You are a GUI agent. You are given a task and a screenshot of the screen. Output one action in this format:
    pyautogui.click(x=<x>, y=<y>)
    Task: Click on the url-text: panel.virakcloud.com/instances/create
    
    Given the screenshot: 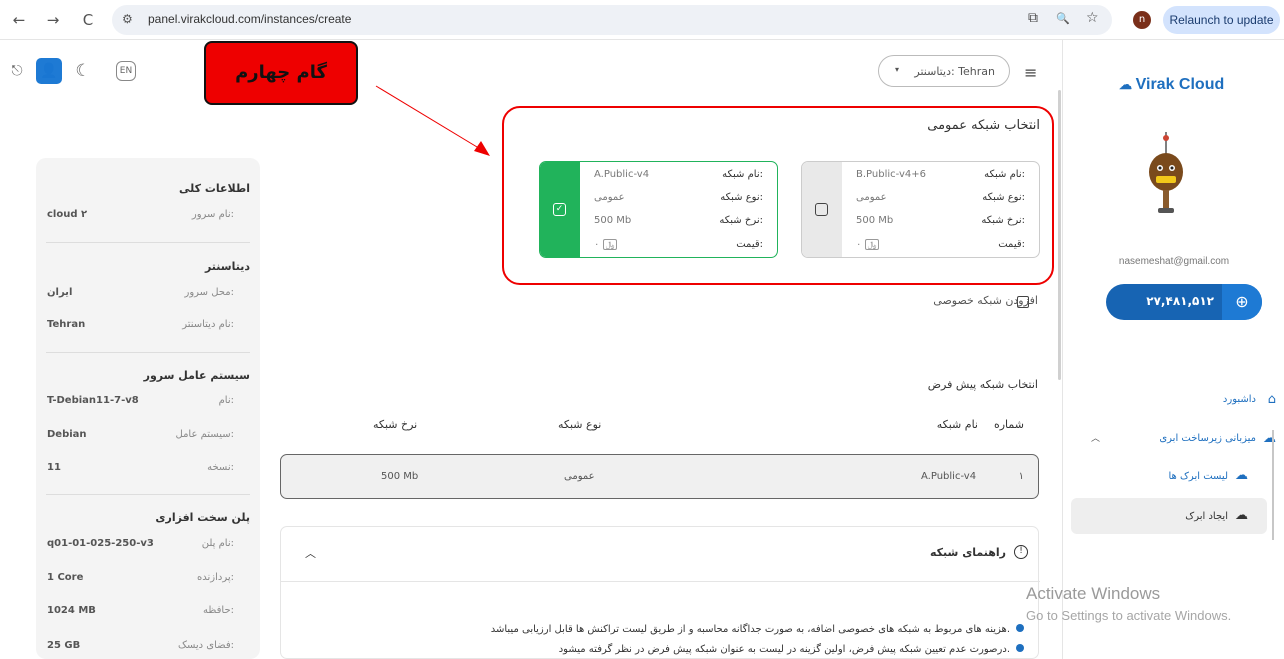 What is the action you would take?
    pyautogui.click(x=249, y=19)
    